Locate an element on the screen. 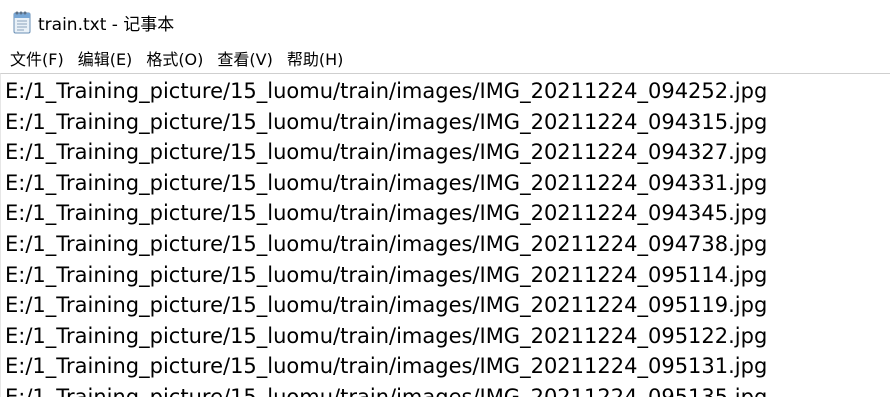 This screenshot has height=397, width=890. menu-file: 文件(F) is located at coordinates (39, 58).